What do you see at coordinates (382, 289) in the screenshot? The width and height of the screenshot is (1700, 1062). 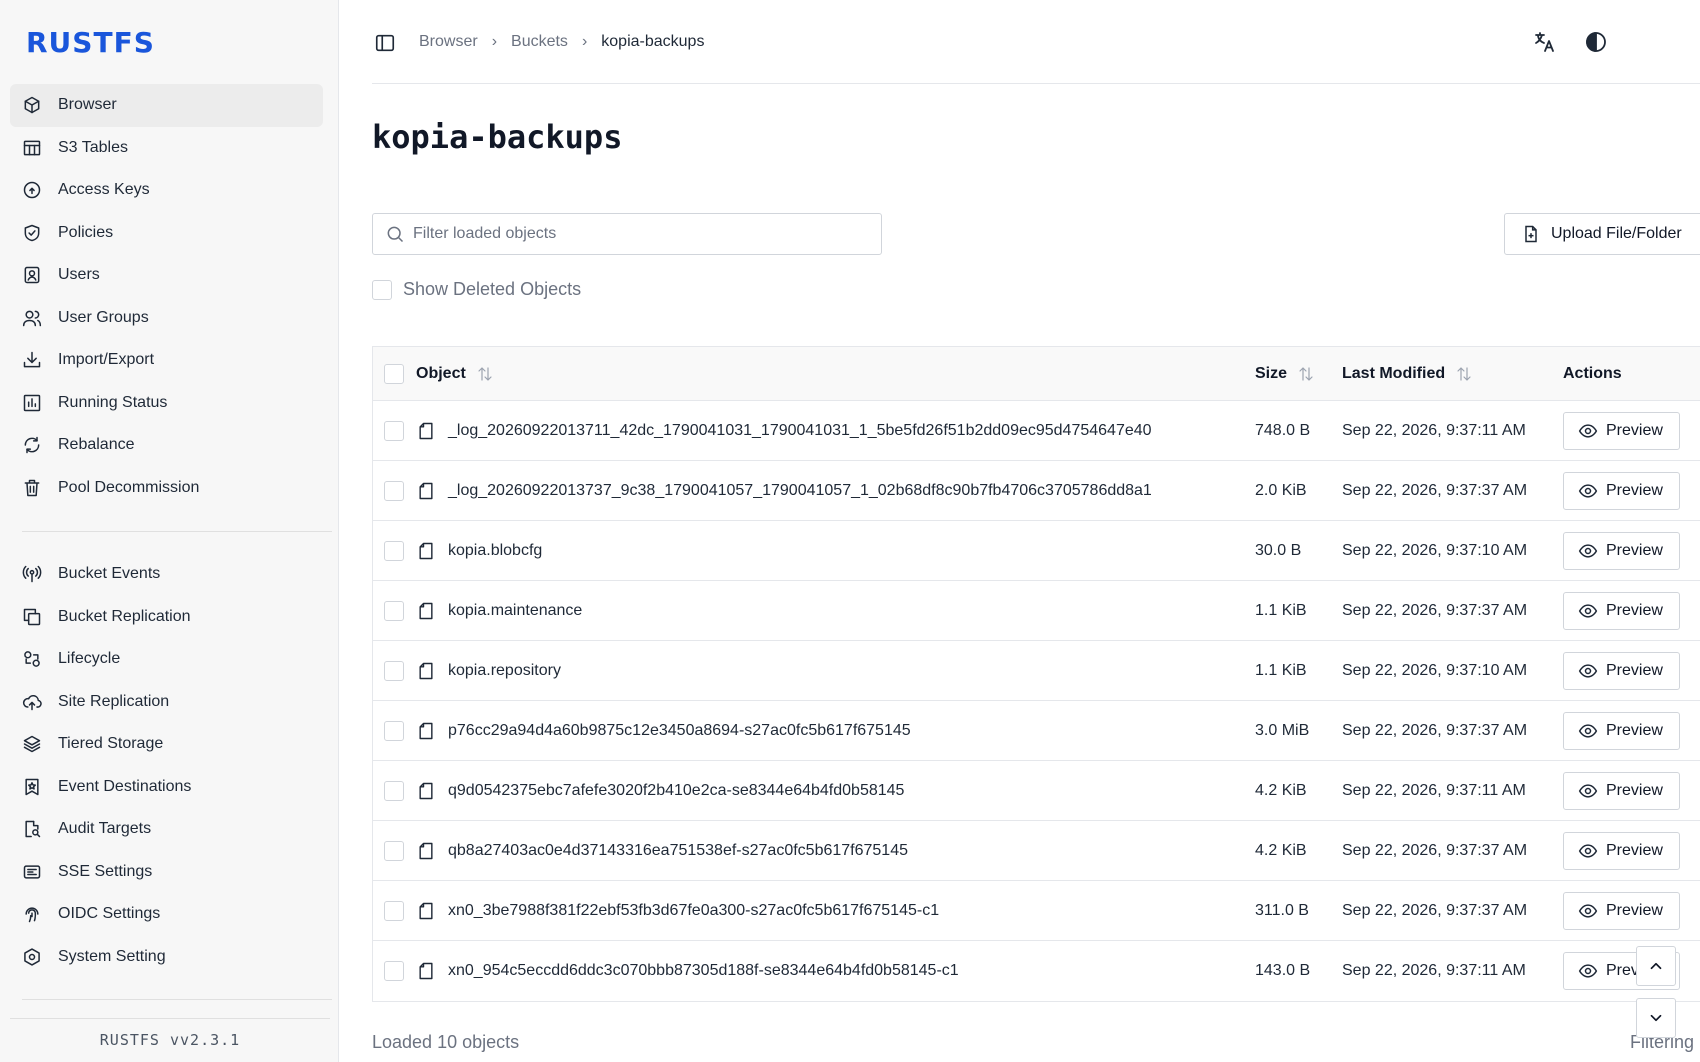 I see `show-deleted-checkbox` at bounding box center [382, 289].